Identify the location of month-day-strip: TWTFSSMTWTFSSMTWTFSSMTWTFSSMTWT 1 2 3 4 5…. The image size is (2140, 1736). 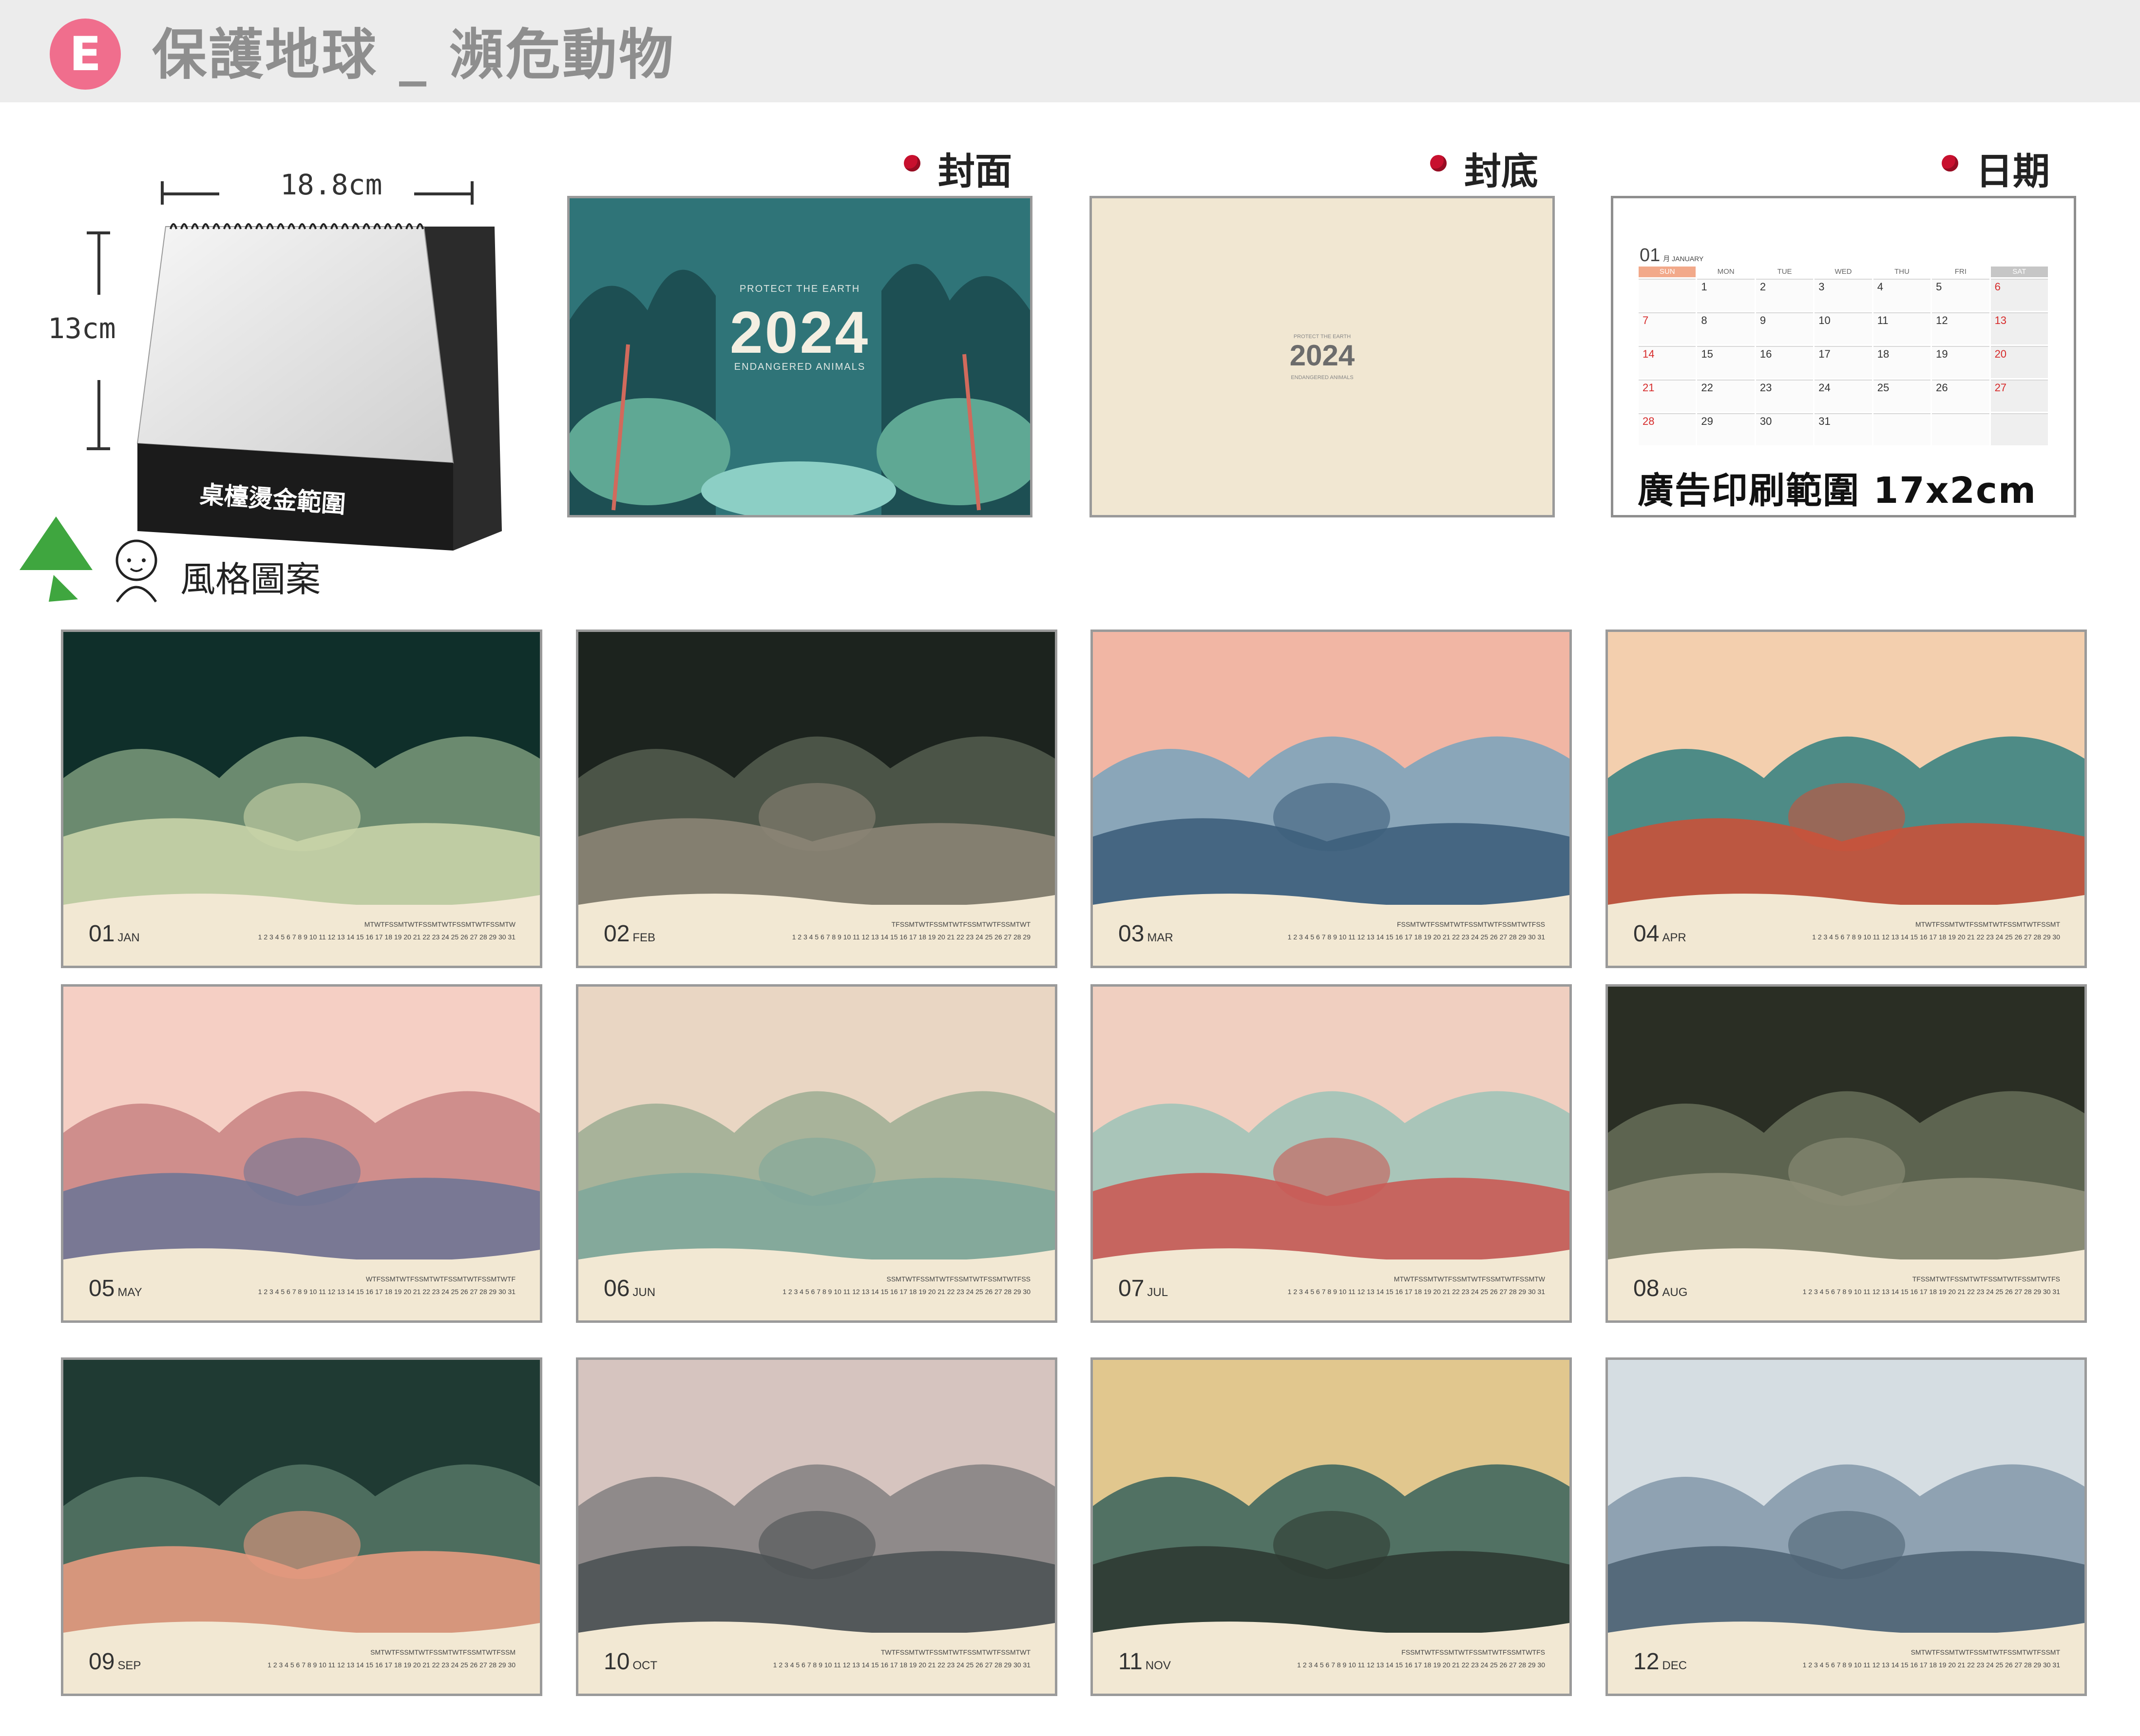
(853, 1658).